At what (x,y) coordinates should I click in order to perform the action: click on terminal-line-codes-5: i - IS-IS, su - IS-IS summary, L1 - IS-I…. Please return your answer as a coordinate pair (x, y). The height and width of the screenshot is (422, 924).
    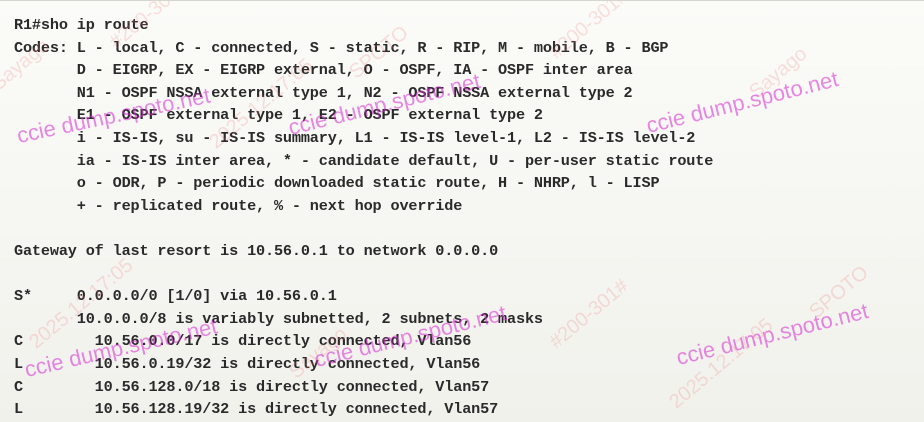
    Looking at the image, I should click on (355, 137).